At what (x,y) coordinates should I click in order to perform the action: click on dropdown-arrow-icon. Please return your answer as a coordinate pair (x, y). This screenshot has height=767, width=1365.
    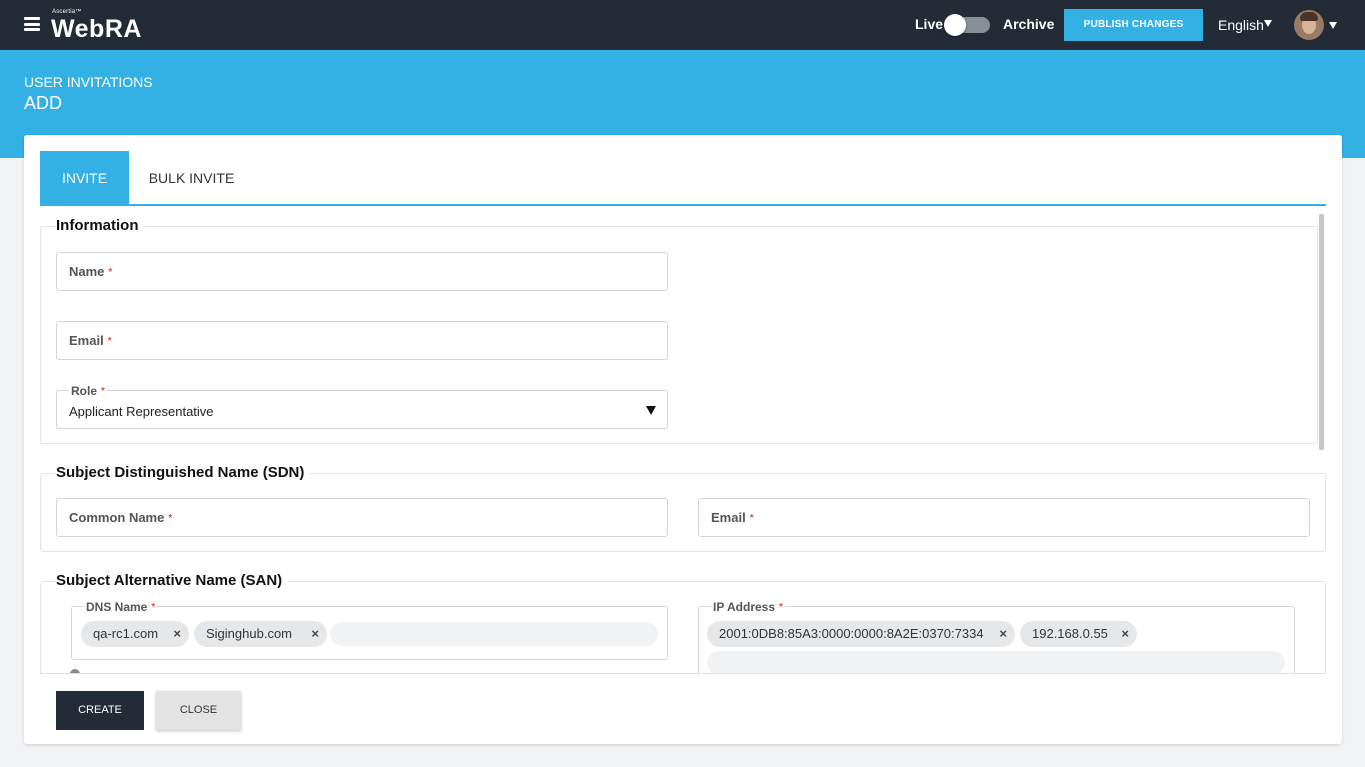
    Looking at the image, I should click on (651, 410).